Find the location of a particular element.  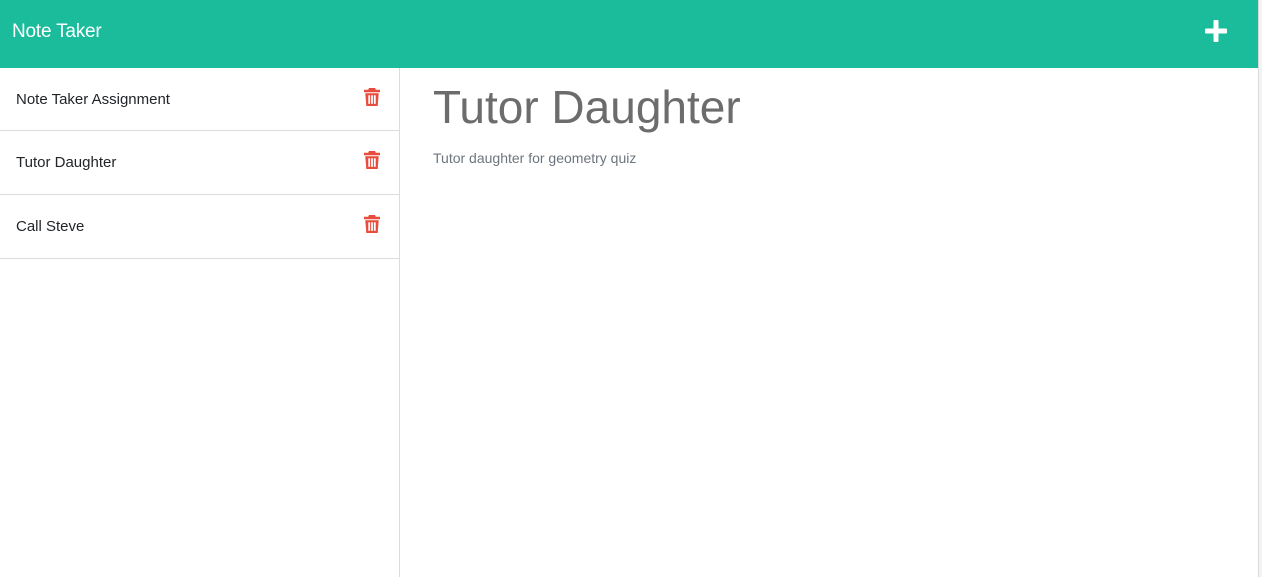

app-title: Note Taker is located at coordinates (57, 32).